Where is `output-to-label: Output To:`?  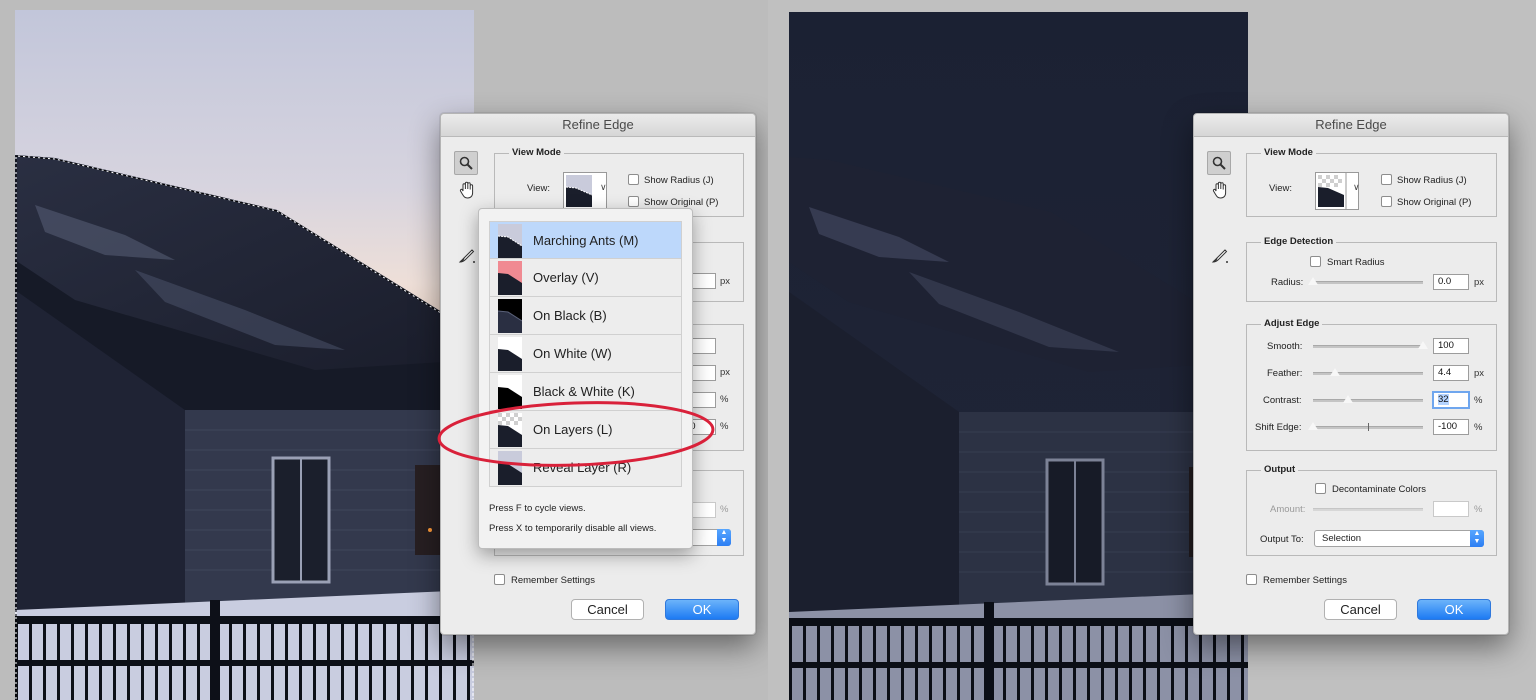 output-to-label: Output To: is located at coordinates (1282, 539).